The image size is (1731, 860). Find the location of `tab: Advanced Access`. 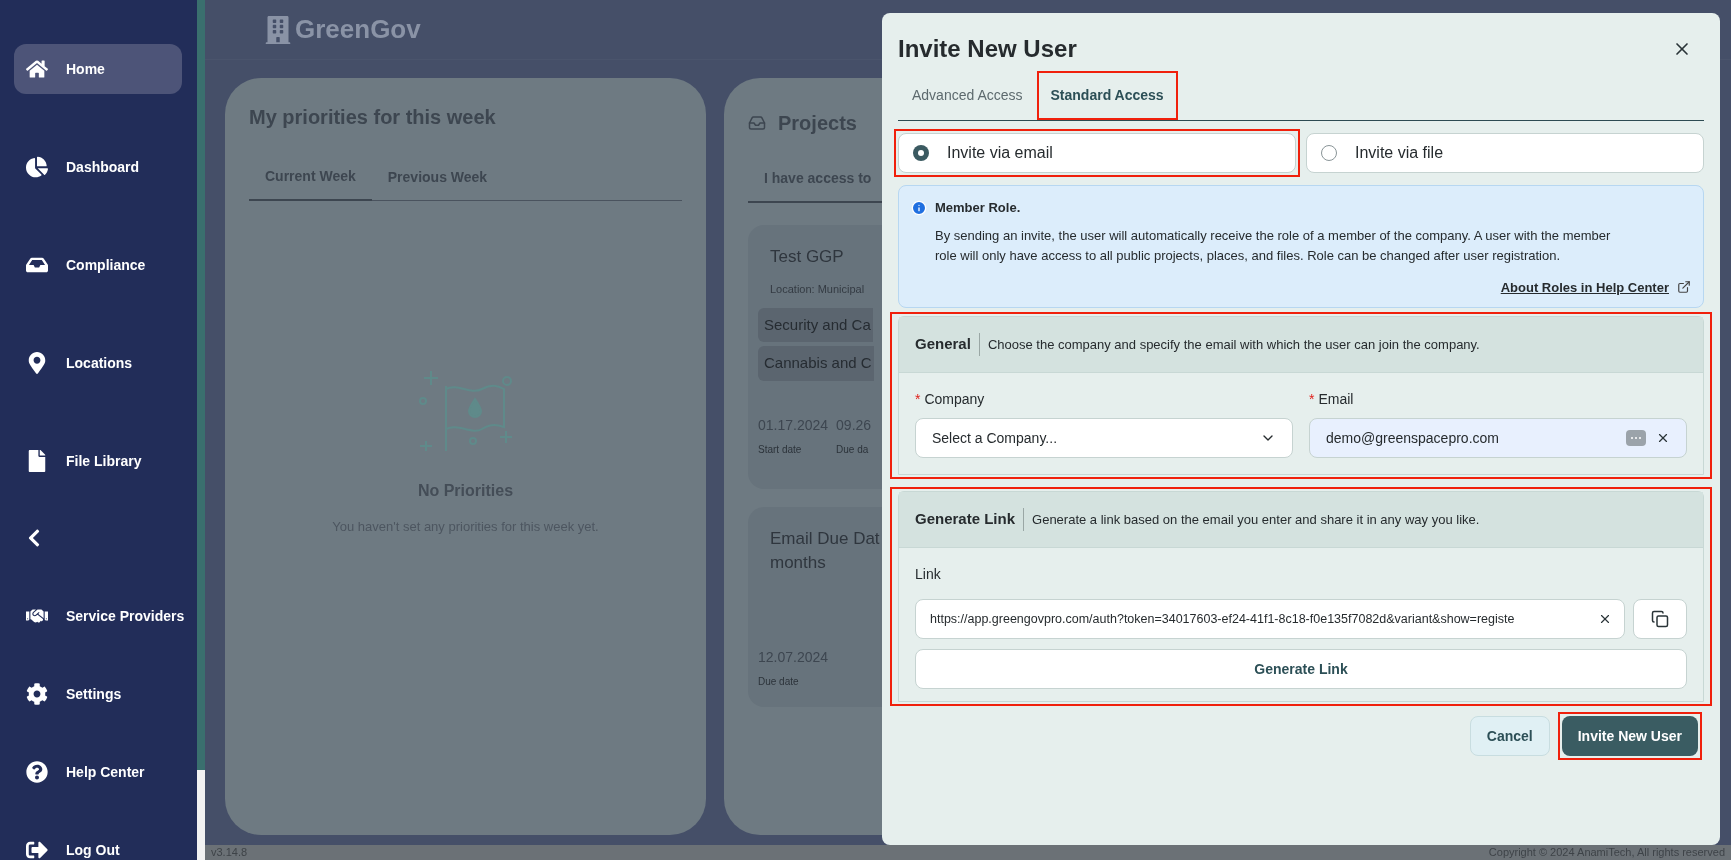

tab: Advanced Access is located at coordinates (967, 95).